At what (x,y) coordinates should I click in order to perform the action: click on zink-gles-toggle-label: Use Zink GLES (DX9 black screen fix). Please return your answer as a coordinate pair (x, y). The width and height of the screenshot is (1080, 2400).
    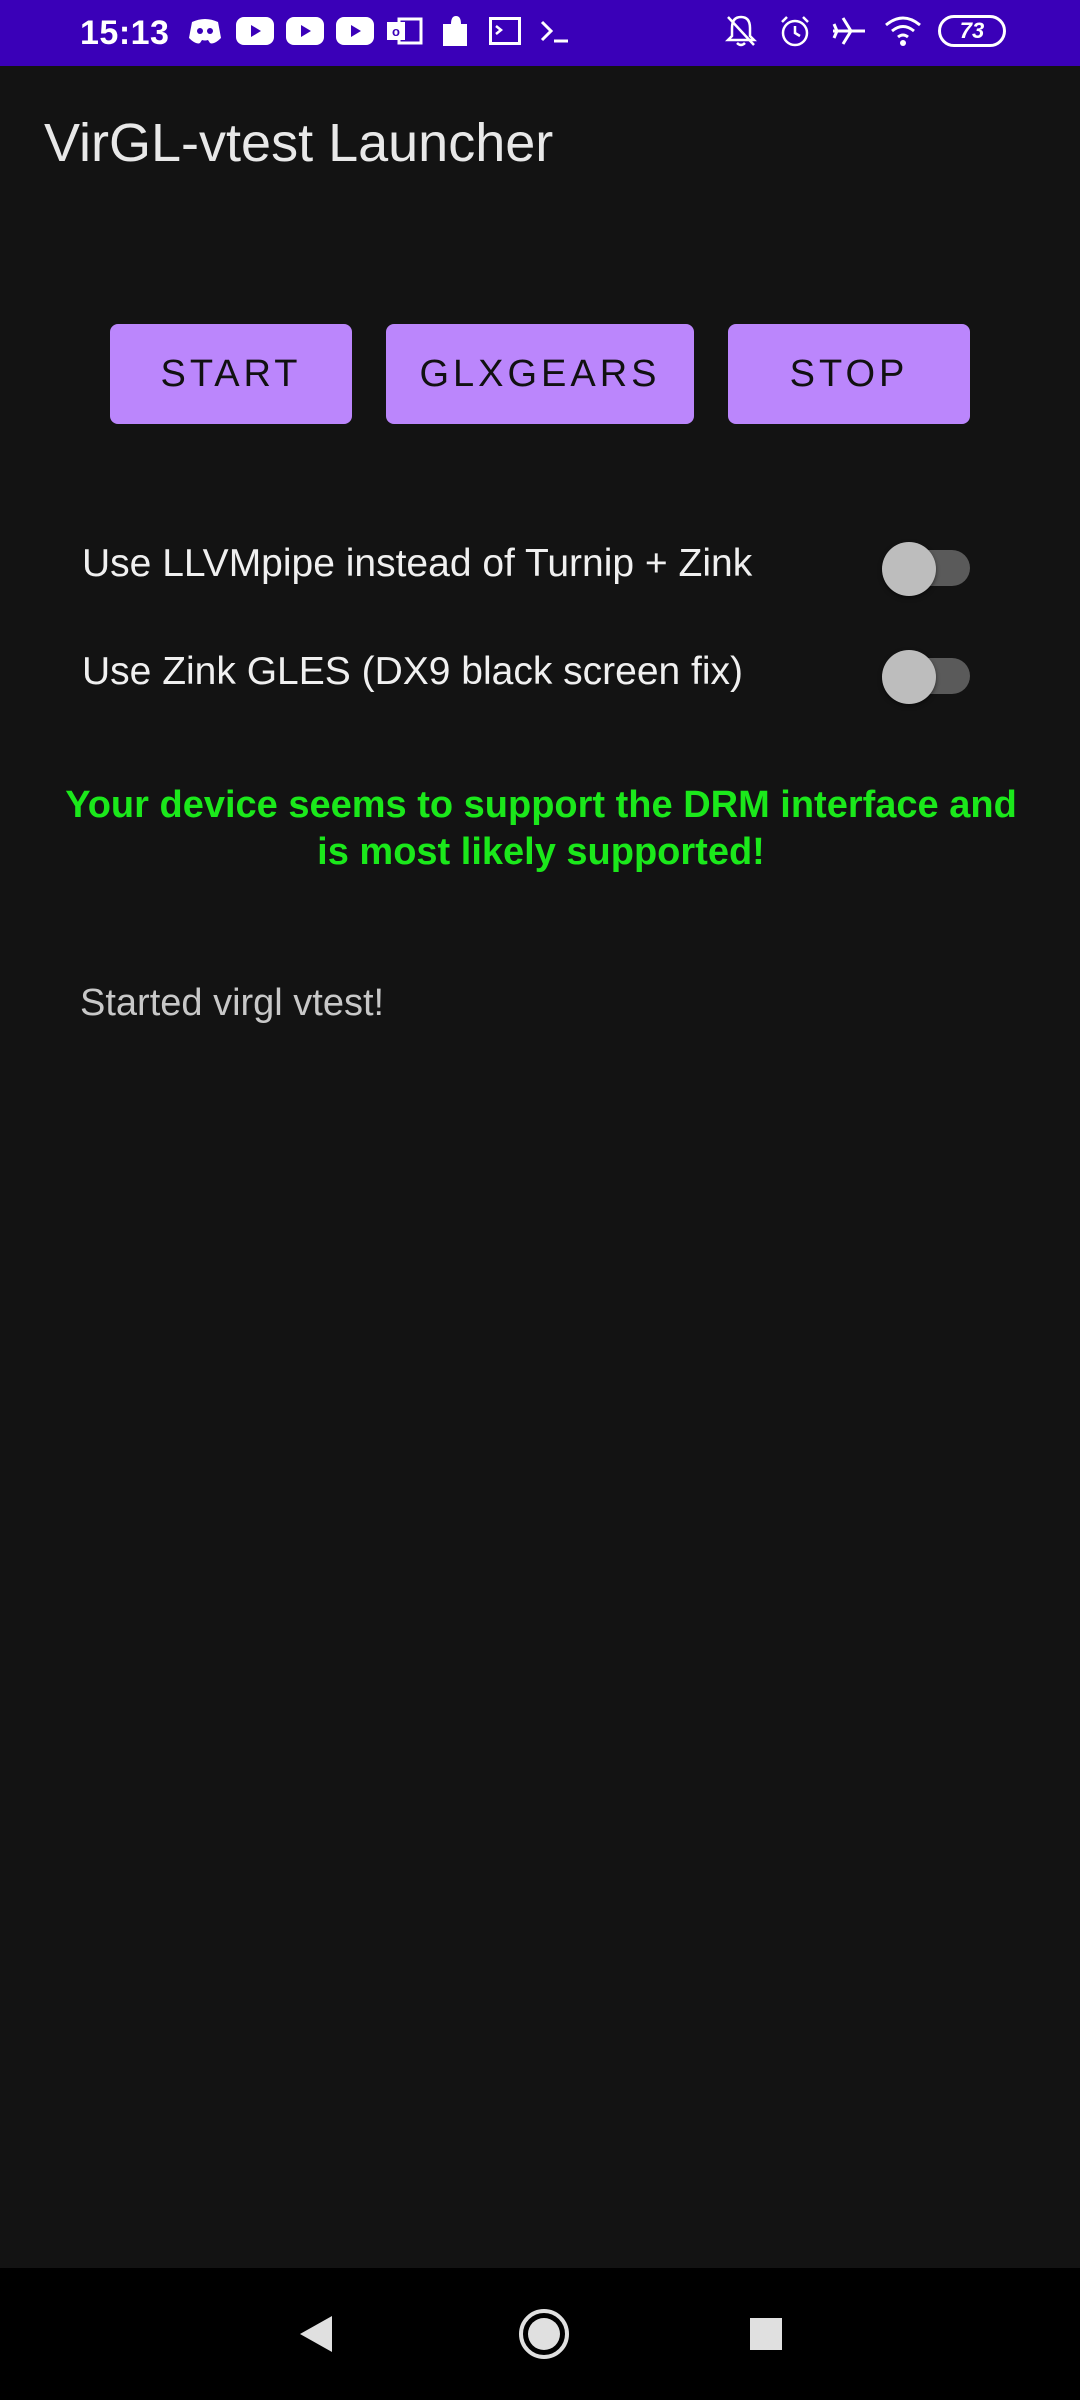
    Looking at the image, I should click on (413, 671).